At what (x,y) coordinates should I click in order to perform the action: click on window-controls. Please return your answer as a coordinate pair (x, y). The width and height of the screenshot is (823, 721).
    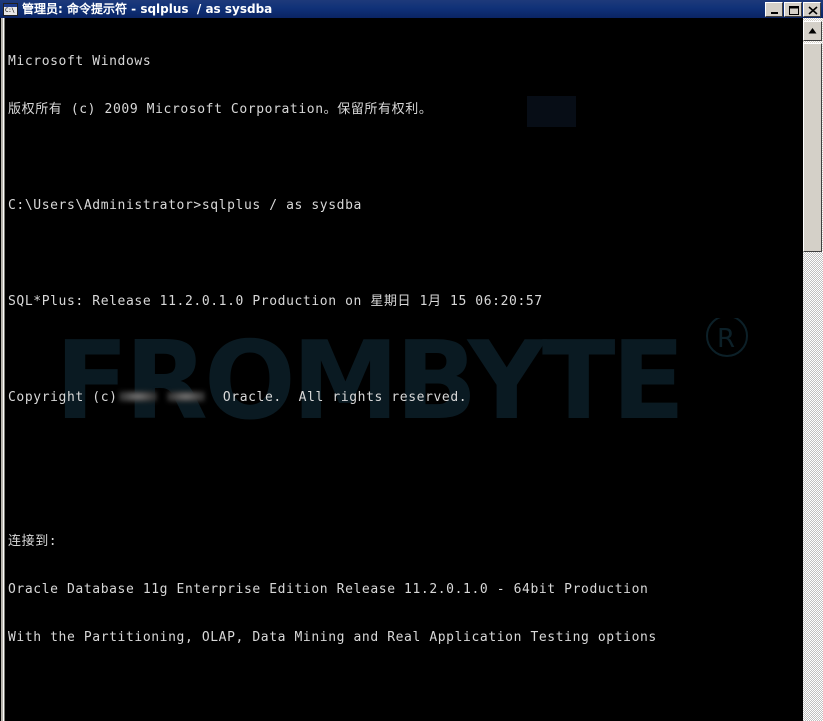
    Looking at the image, I should click on (792, 9).